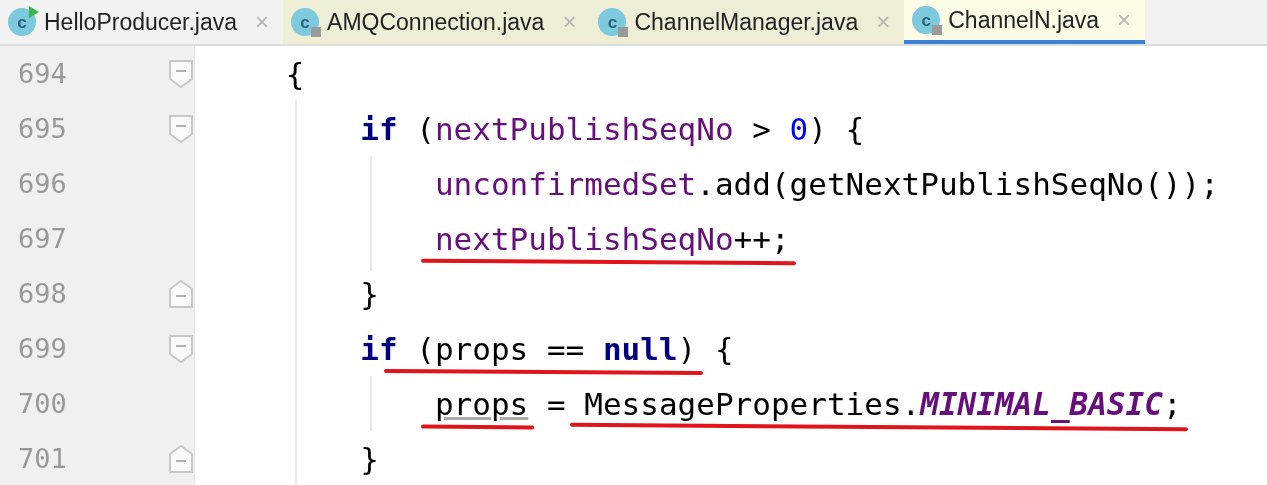  Describe the element at coordinates (747, 22) in the screenshot. I see `editor-tab: c ChannelManager.java ×` at that location.